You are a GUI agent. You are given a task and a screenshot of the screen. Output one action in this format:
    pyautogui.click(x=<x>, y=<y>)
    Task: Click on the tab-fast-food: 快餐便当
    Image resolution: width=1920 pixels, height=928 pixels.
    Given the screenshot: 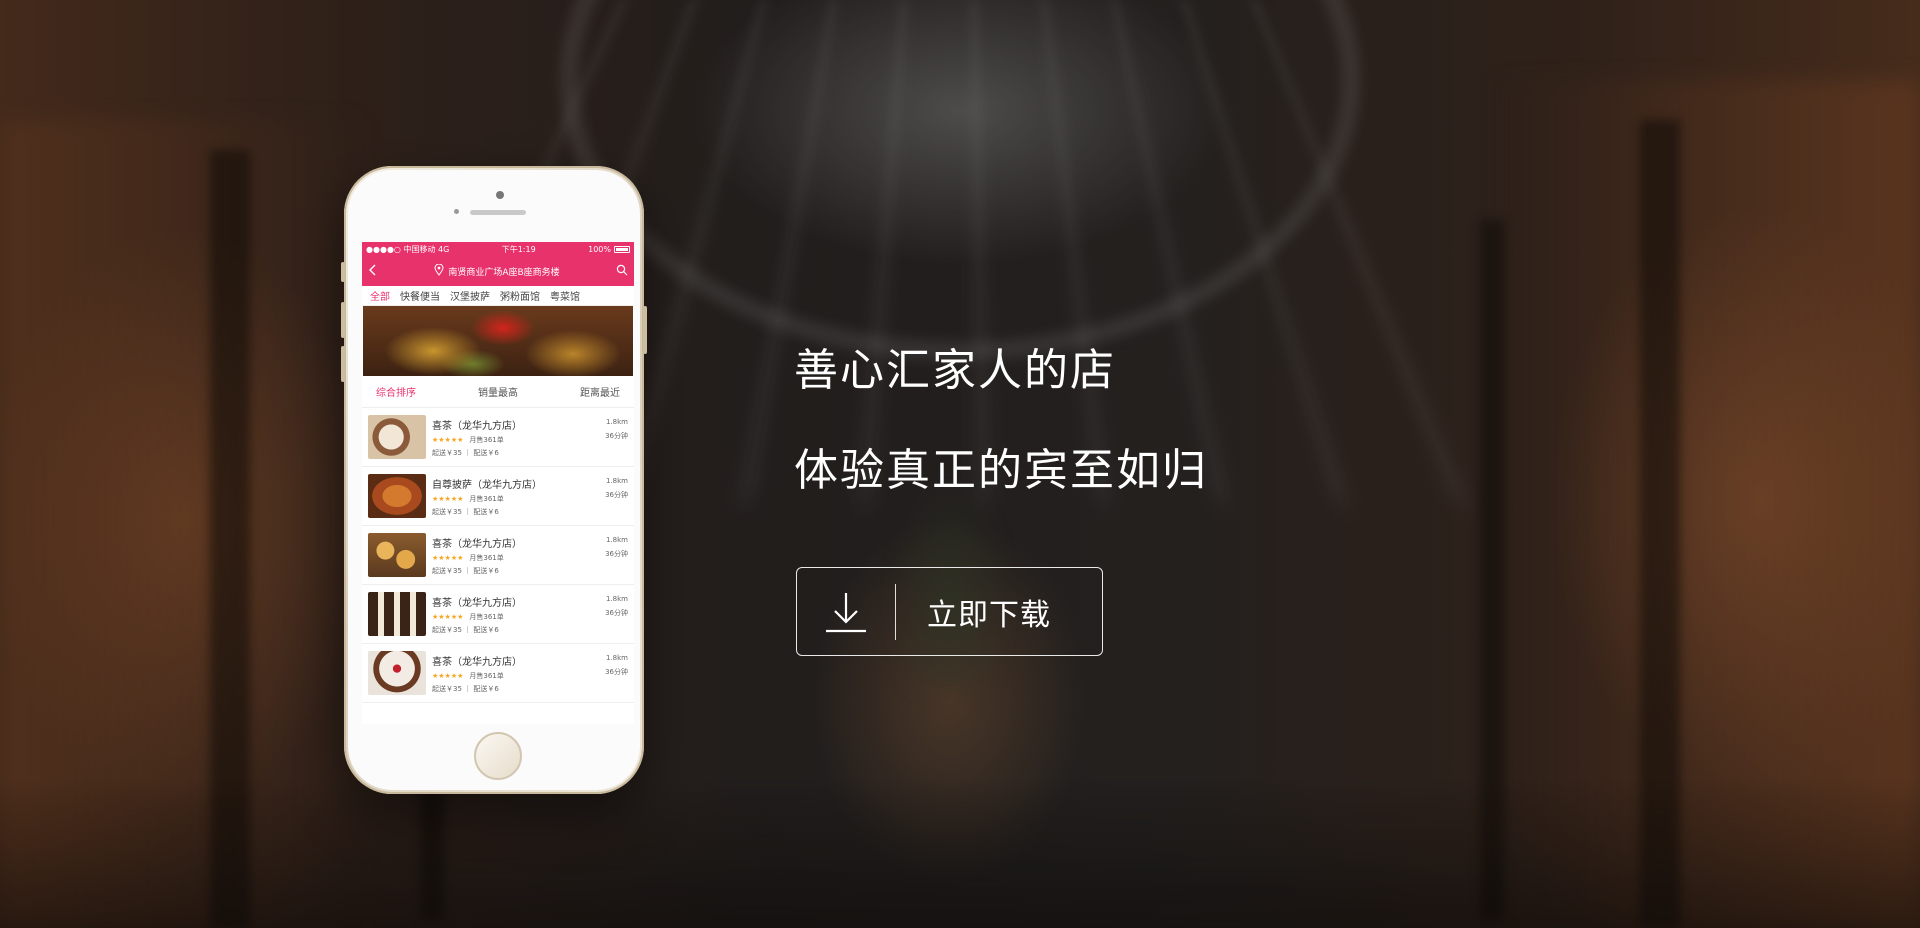 What is the action you would take?
    pyautogui.click(x=420, y=295)
    